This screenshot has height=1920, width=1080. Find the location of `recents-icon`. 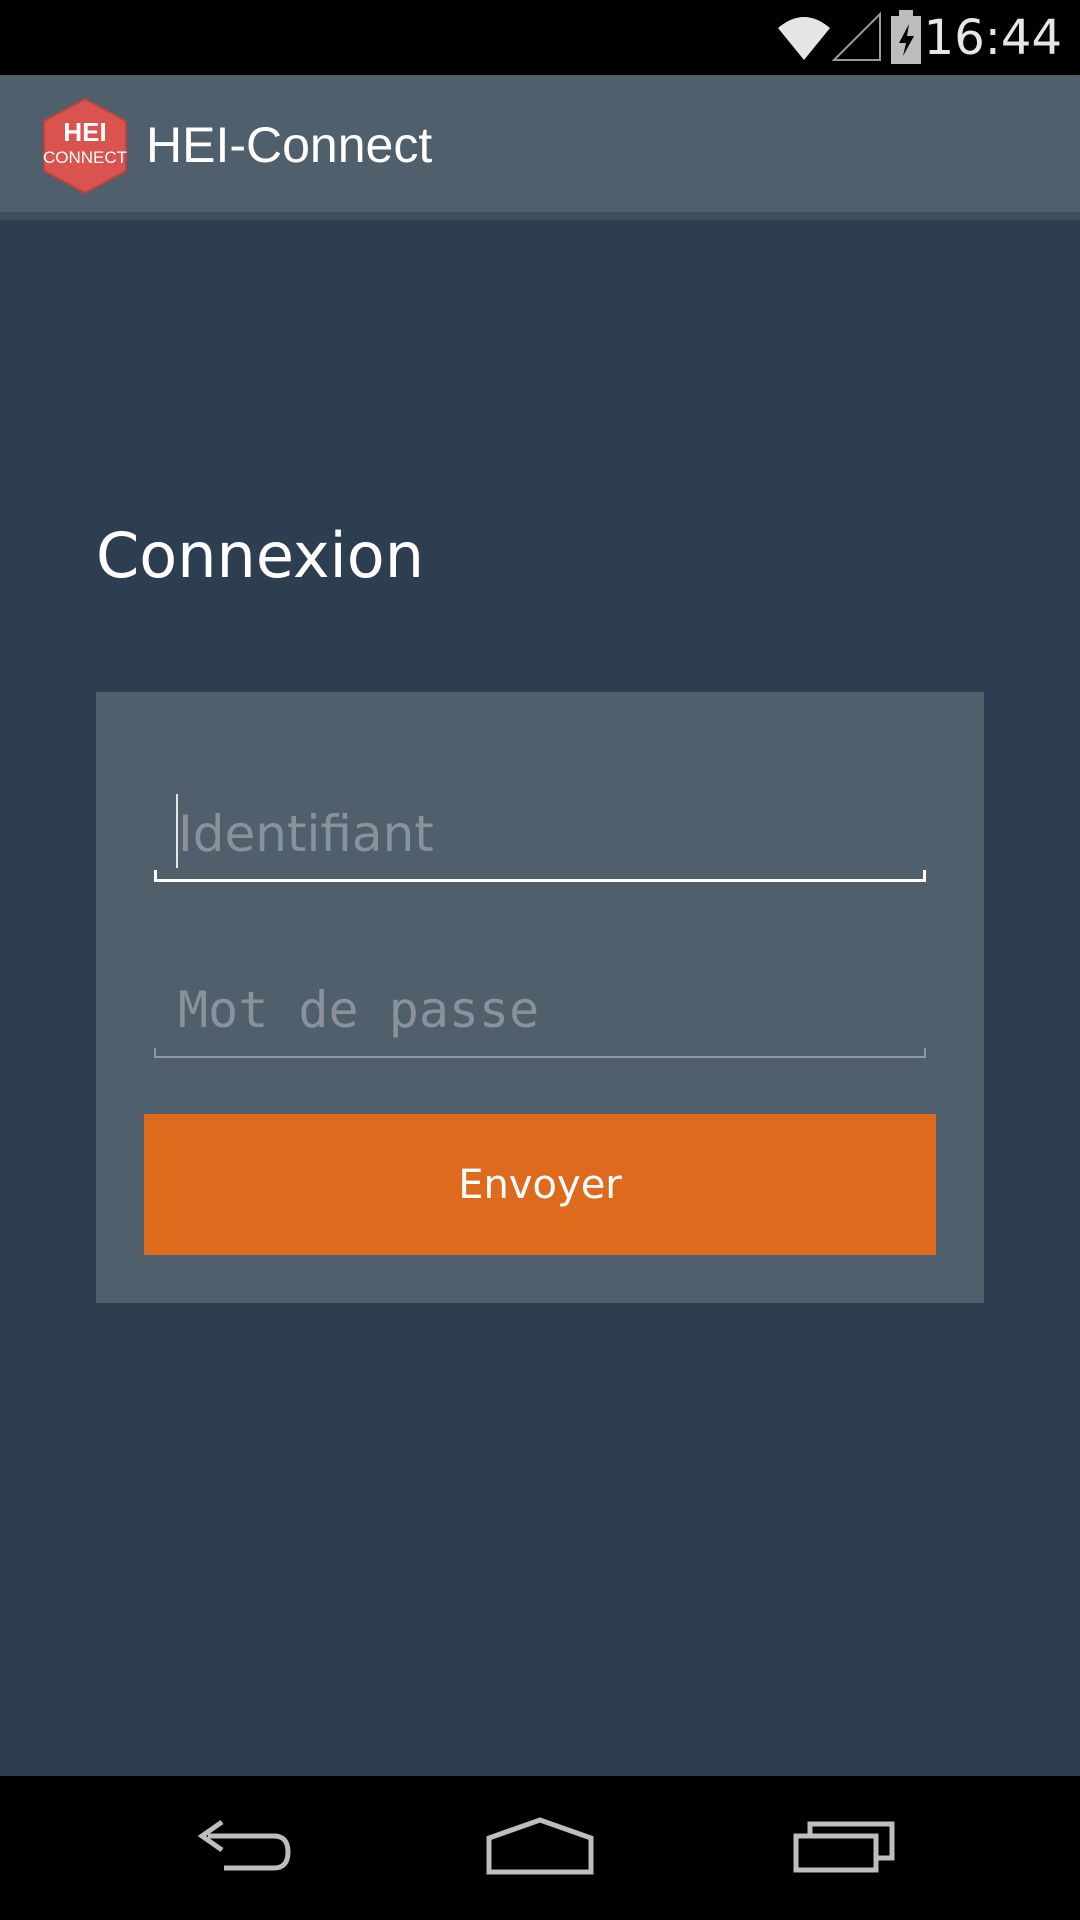

recents-icon is located at coordinates (844, 1848).